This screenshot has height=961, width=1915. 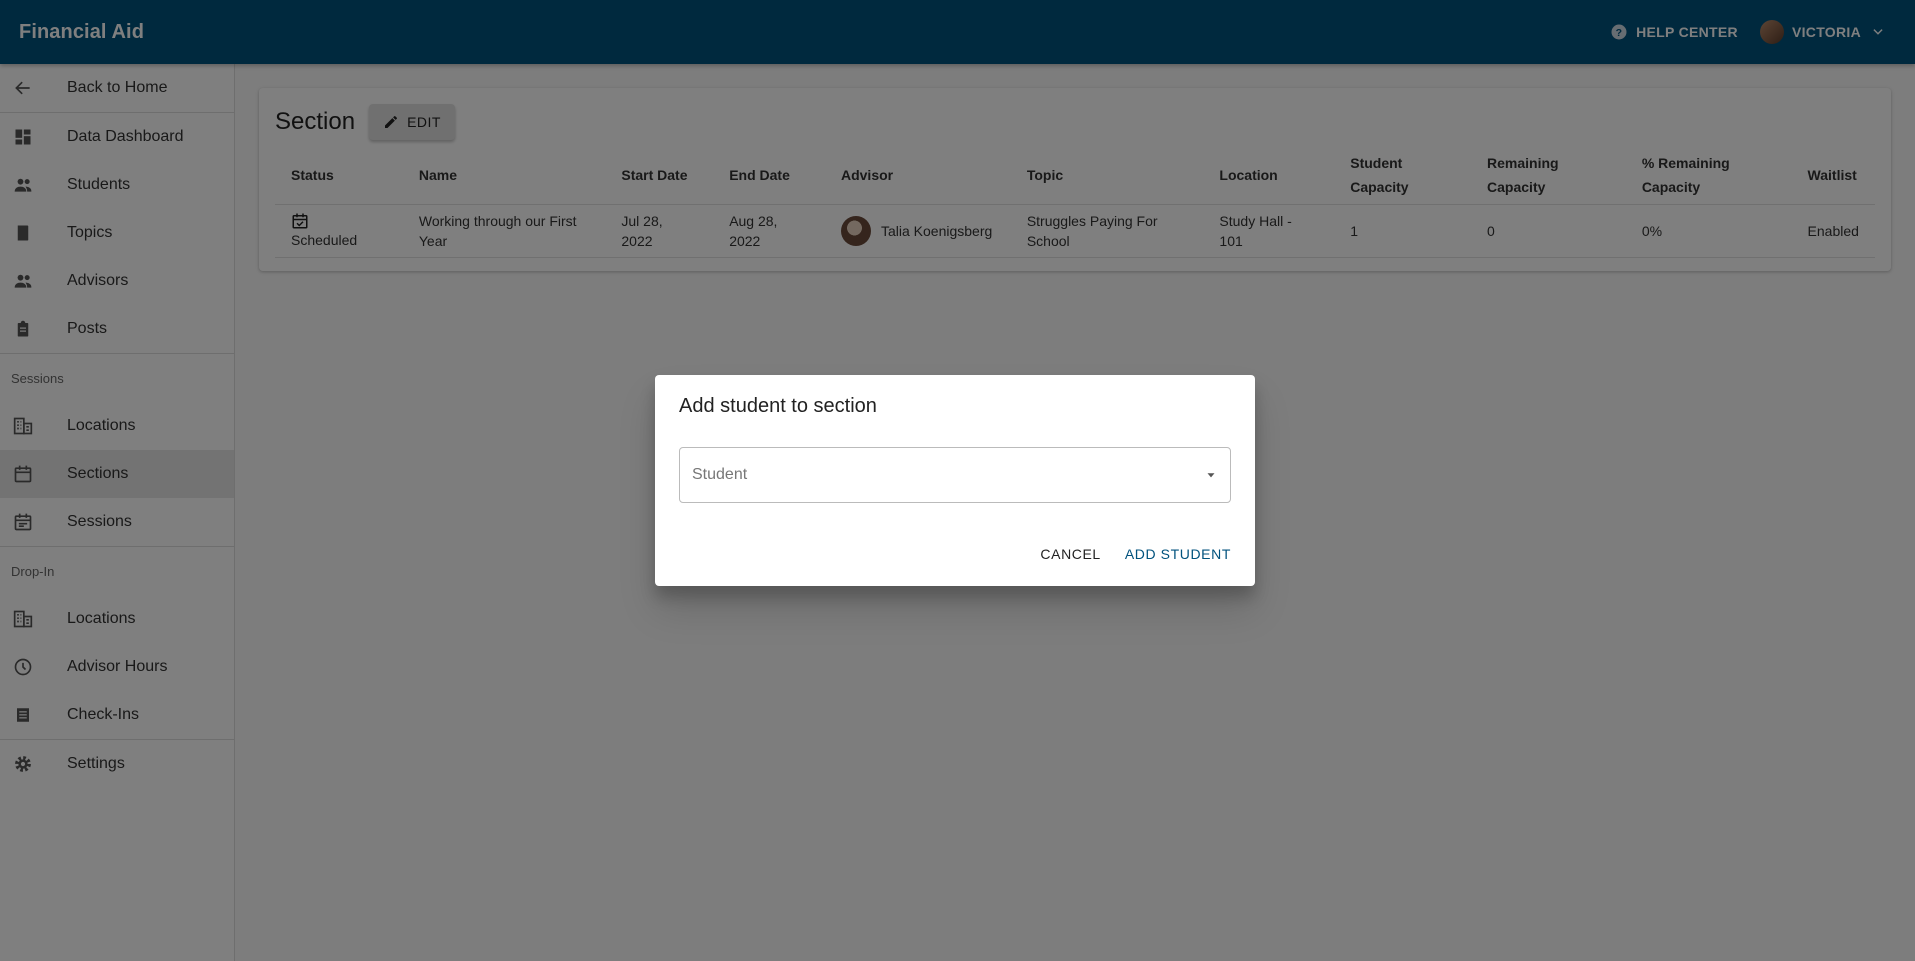 What do you see at coordinates (778, 406) in the screenshot?
I see `dialog-title: Add student to section` at bounding box center [778, 406].